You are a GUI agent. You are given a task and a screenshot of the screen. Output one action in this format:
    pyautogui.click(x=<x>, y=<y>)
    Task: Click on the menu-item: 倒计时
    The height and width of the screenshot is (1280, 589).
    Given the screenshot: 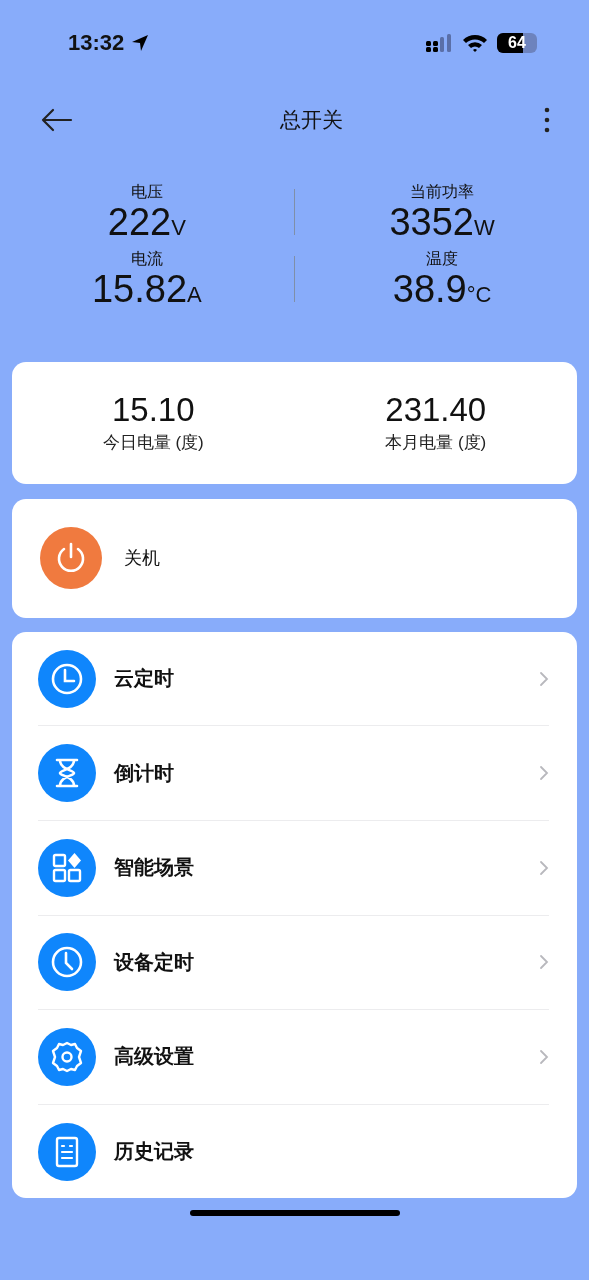 What is the action you would take?
    pyautogui.click(x=293, y=773)
    